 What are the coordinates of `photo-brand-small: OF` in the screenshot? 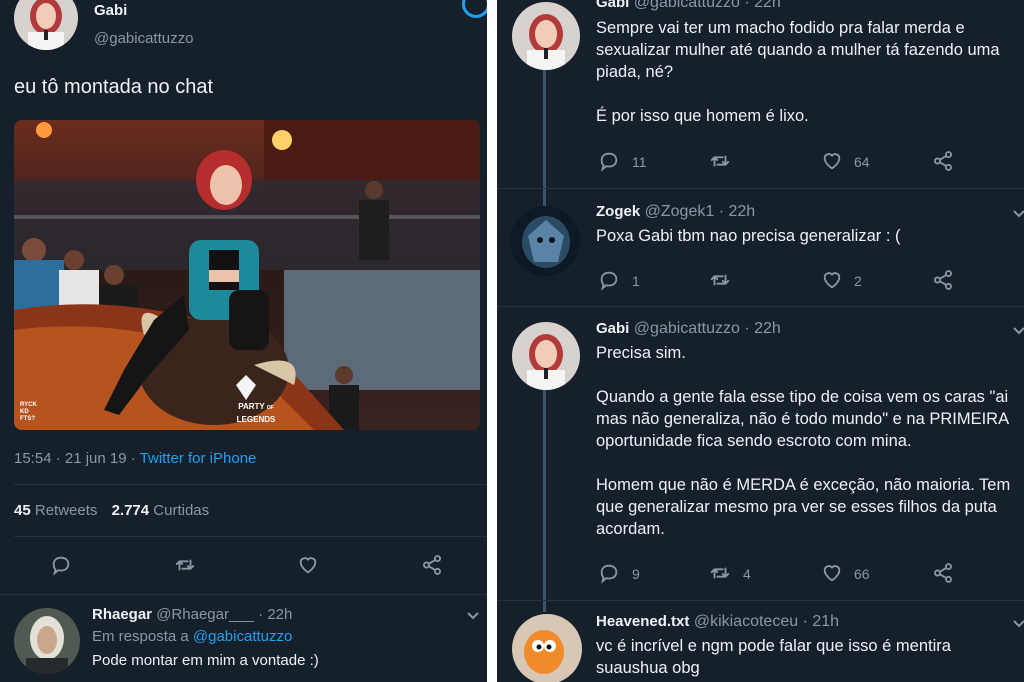 It's located at (270, 408).